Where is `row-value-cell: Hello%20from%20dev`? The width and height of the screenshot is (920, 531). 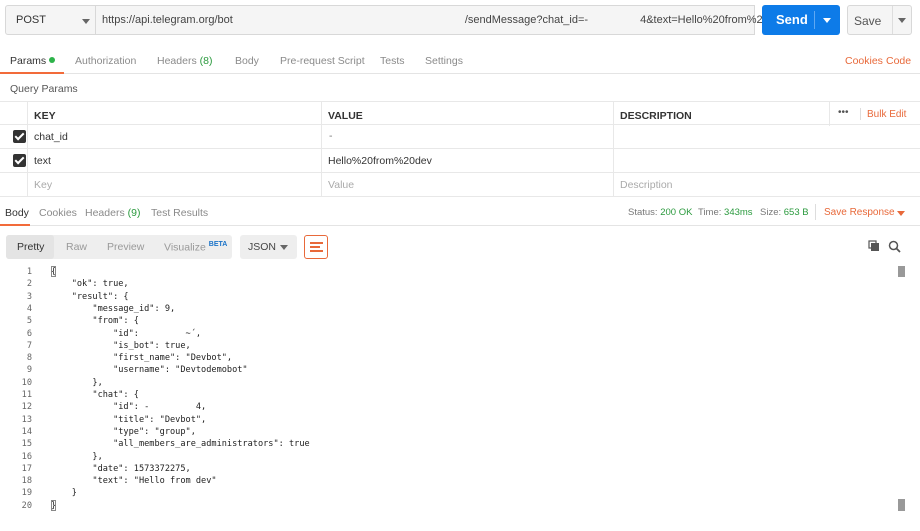
row-value-cell: Hello%20from%20dev is located at coordinates (468, 161).